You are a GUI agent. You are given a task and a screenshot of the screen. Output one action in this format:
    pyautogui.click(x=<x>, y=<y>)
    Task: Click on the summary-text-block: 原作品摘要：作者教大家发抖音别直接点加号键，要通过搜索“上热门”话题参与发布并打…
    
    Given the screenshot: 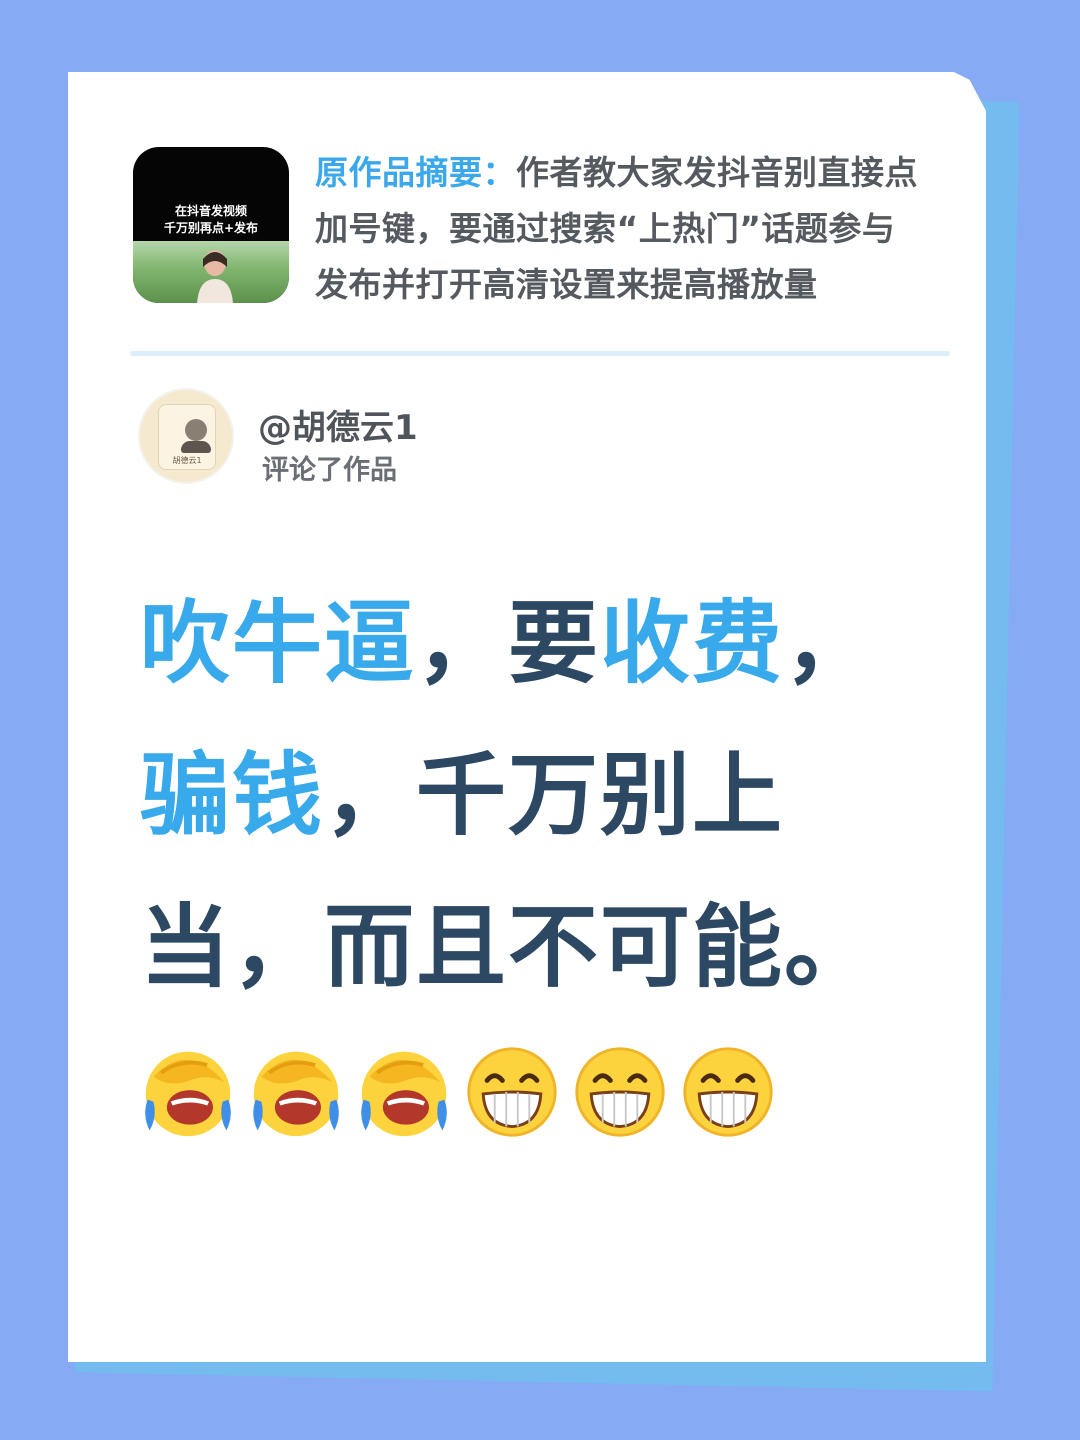 What is the action you would take?
    pyautogui.click(x=619, y=229)
    